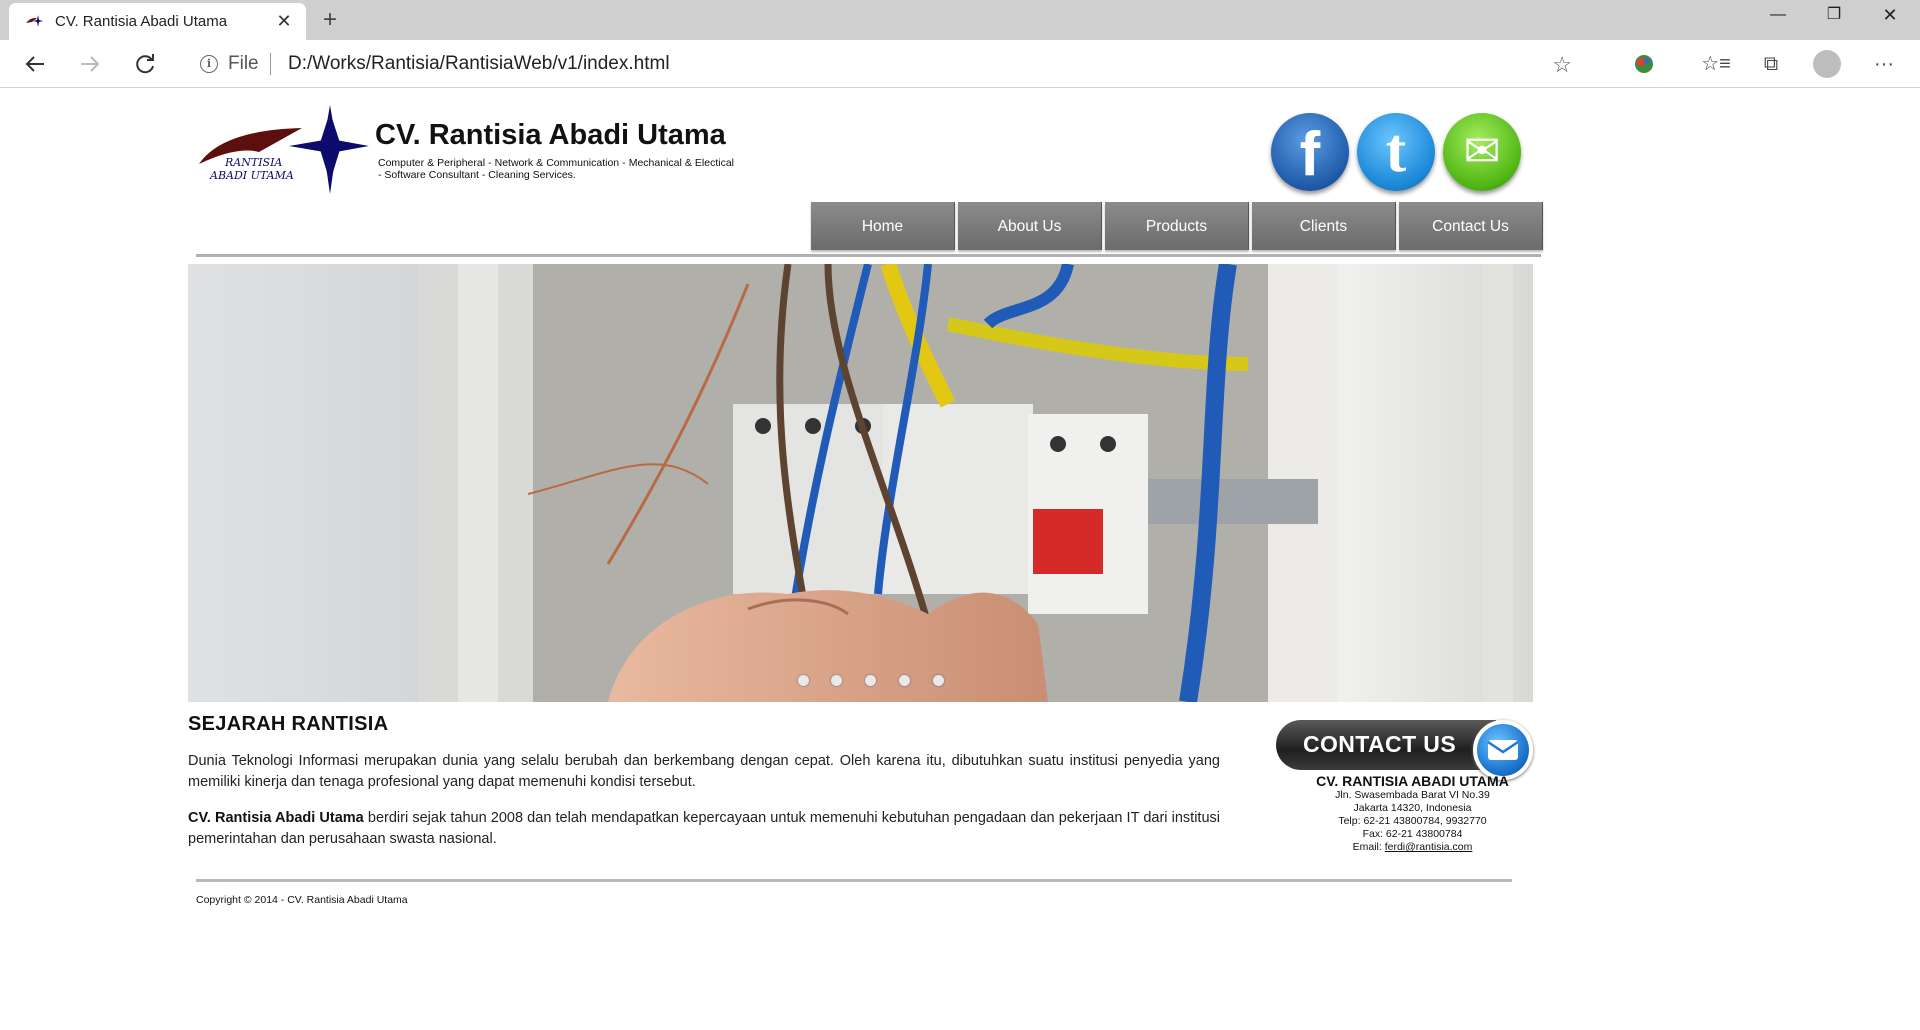 The image size is (1920, 1030). Describe the element at coordinates (276, 818) in the screenshot. I see `company-name-bold: CV. Rantisia Abadi Utama` at that location.